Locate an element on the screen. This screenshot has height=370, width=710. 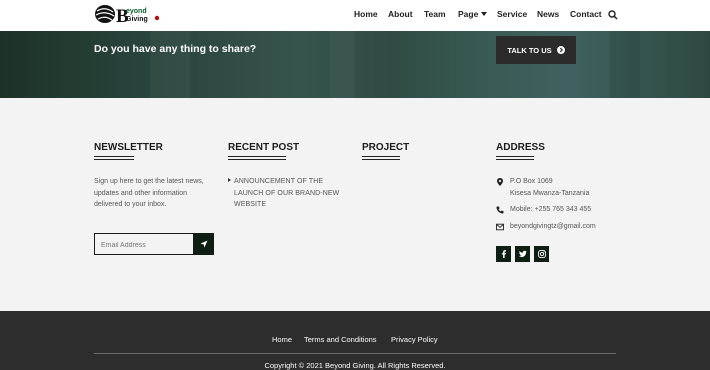
nav-home: Home is located at coordinates (366, 14).